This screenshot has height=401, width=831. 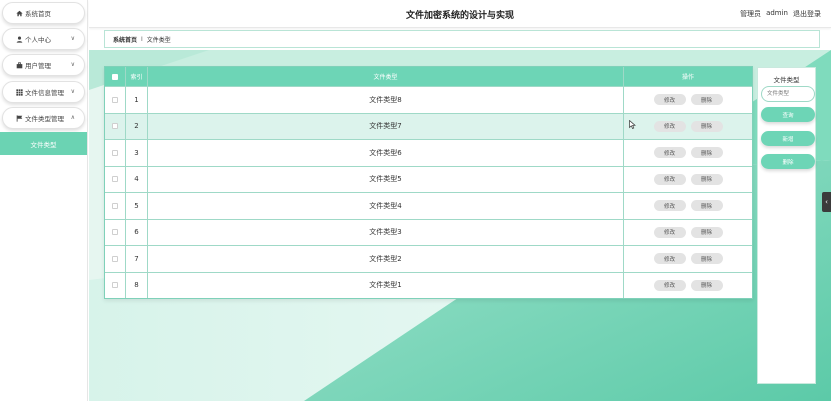 I want to click on app-title: 文件加密系统的设计与实现, so click(x=459, y=16).